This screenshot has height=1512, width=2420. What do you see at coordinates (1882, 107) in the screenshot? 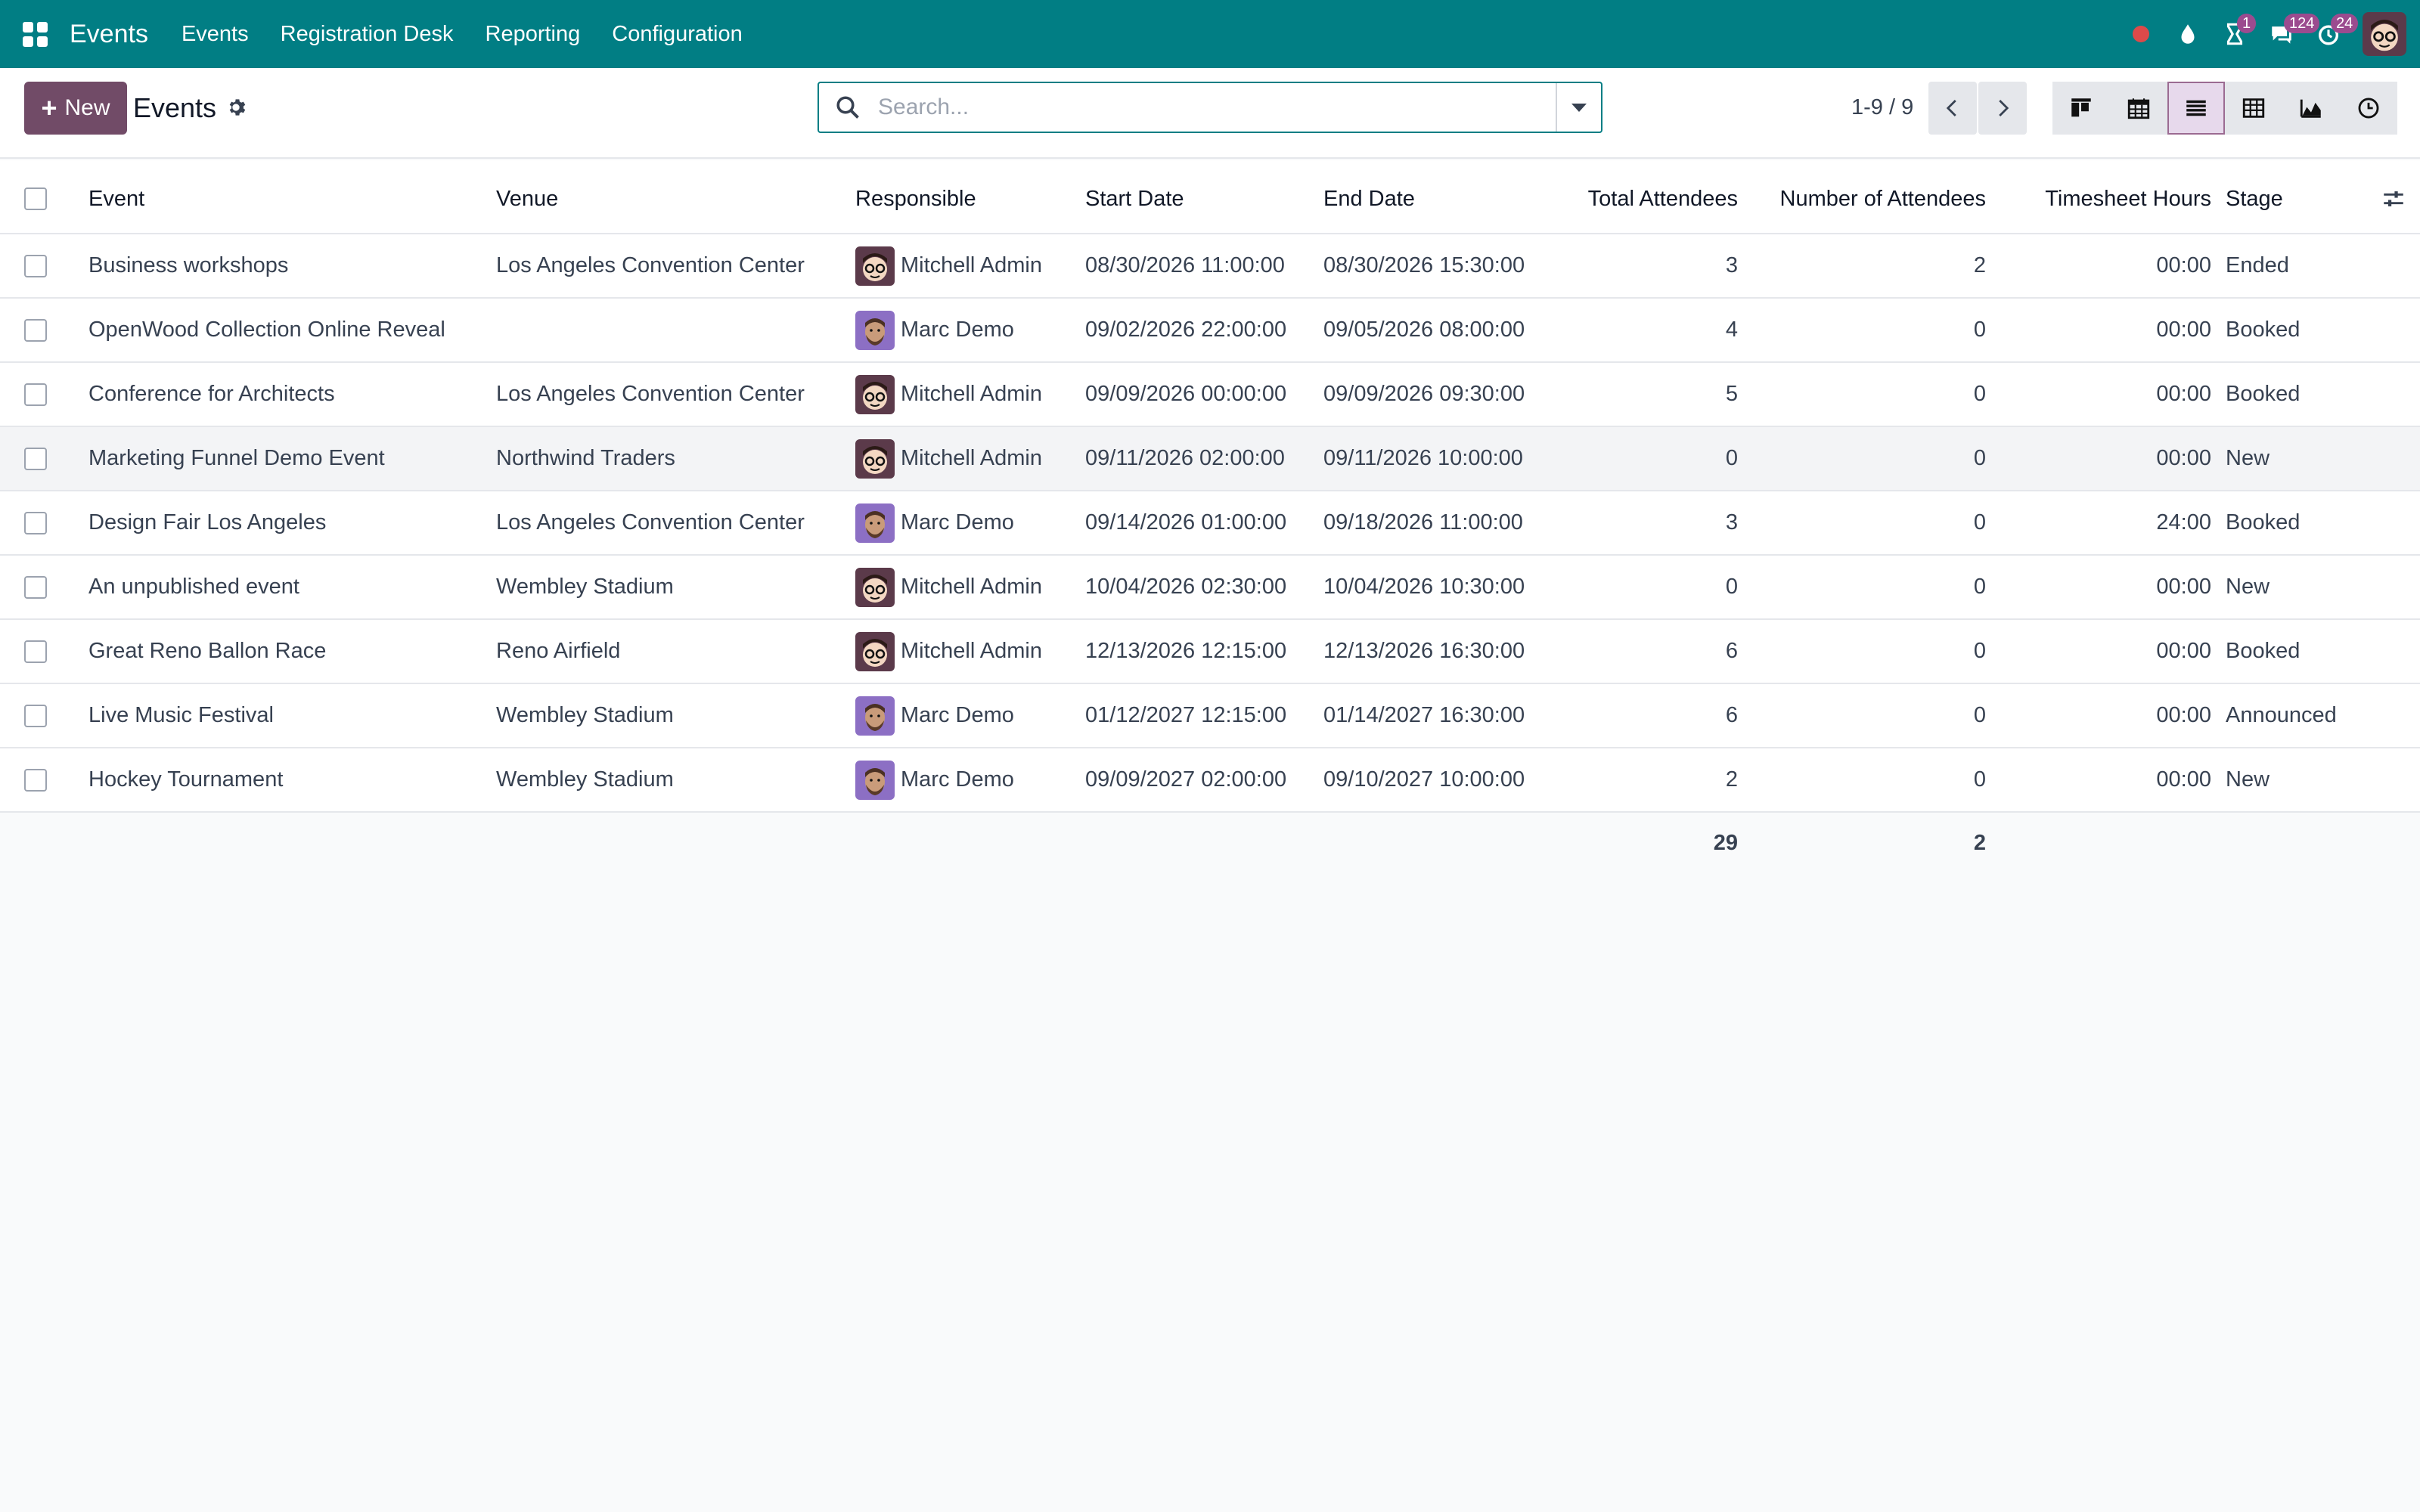
I see `pager-value: 1-9 / 9` at bounding box center [1882, 107].